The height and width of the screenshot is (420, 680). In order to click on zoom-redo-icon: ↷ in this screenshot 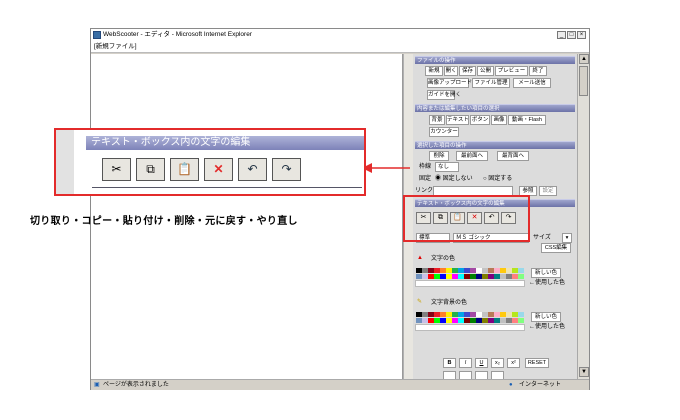, I will do `click(286, 169)`.